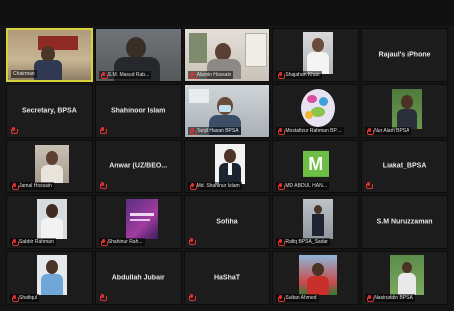 This screenshot has height=313, width=454. Describe the element at coordinates (306, 242) in the screenshot. I see `participant-name: Rafiq BPSA_Sadar` at that location.